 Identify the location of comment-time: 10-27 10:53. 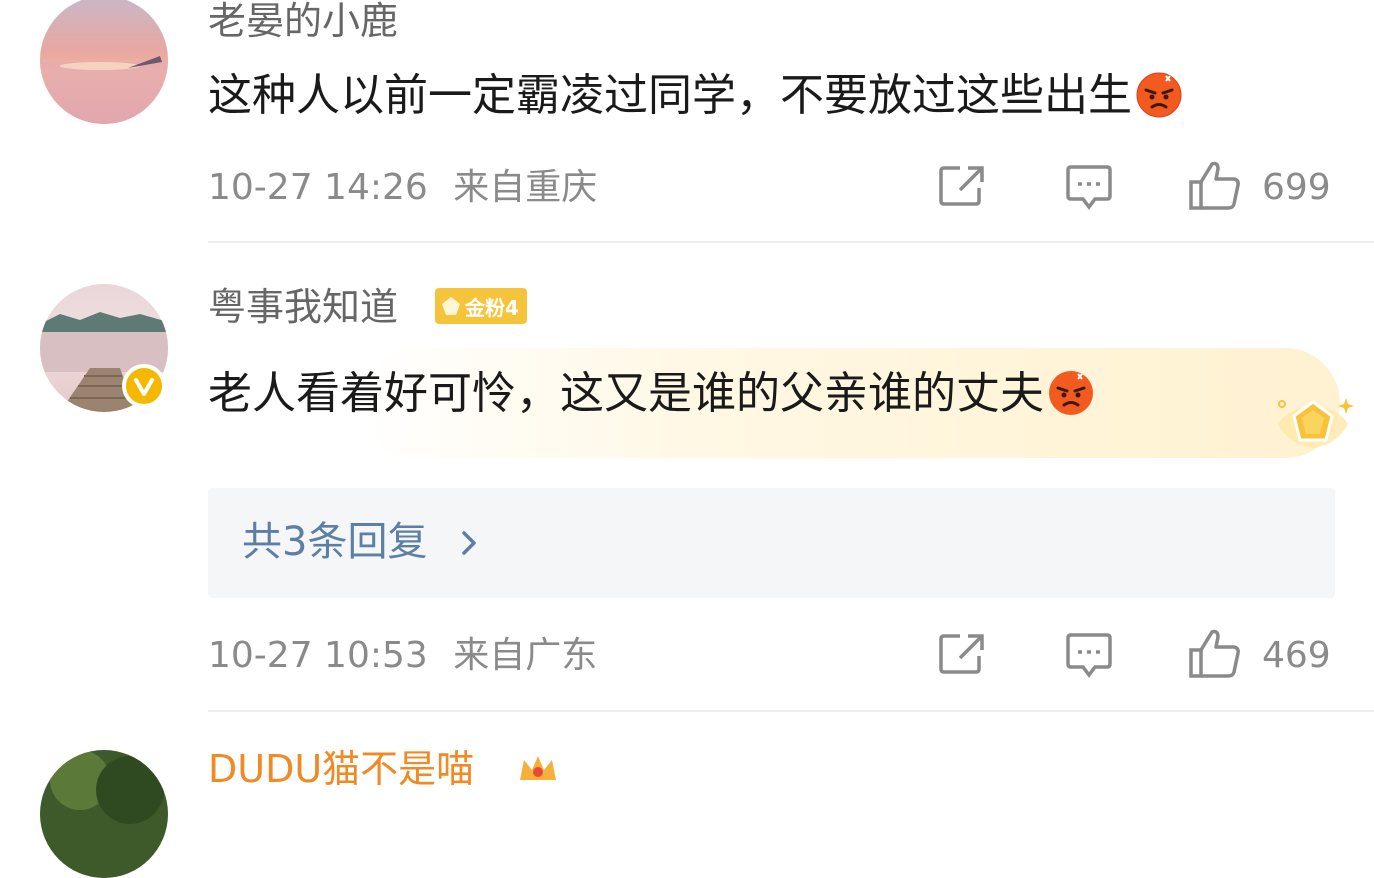
(318, 655).